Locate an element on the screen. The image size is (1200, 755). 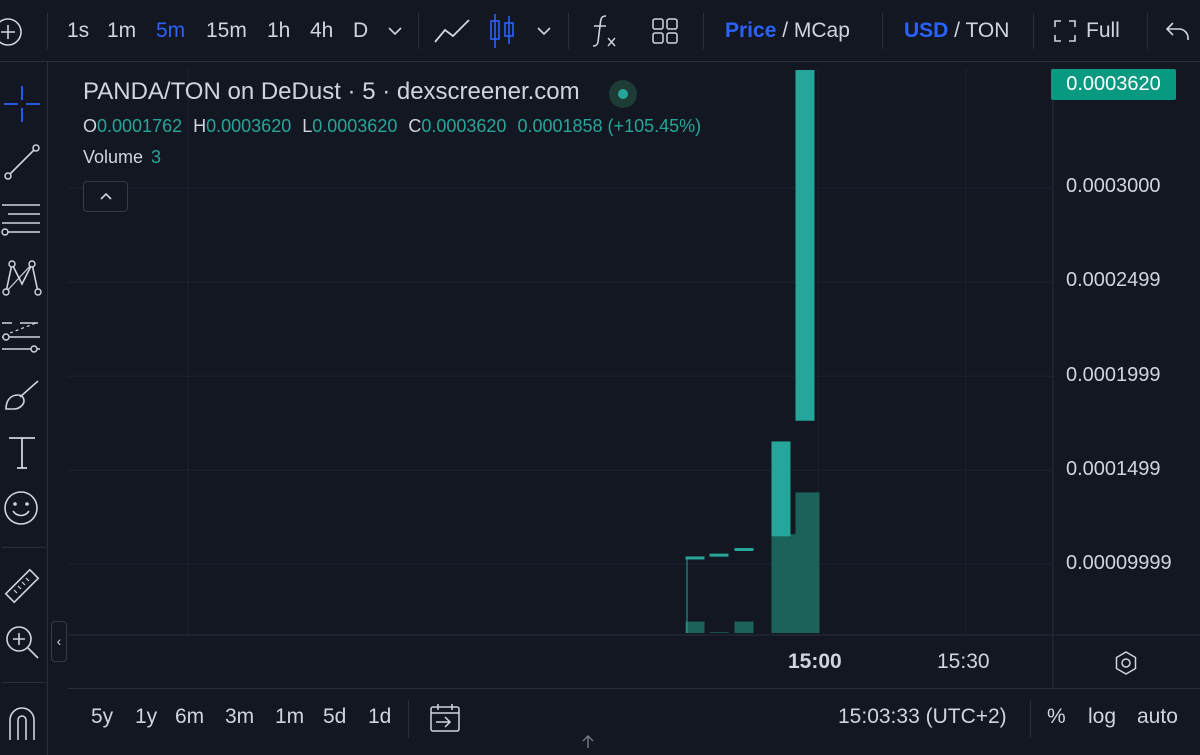
auto-scale-button: auto is located at coordinates (1157, 717).